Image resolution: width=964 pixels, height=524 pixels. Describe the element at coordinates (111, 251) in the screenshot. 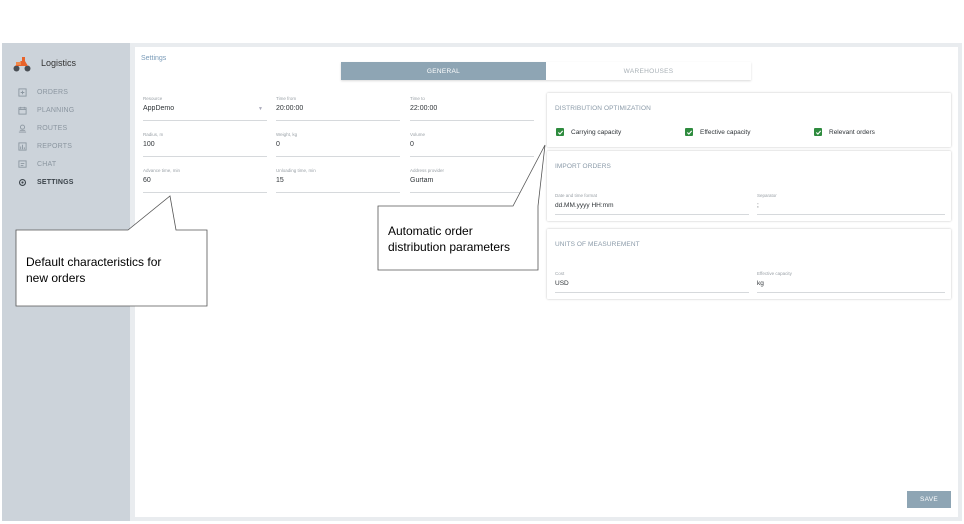

I see `callout-defaults-shape` at that location.